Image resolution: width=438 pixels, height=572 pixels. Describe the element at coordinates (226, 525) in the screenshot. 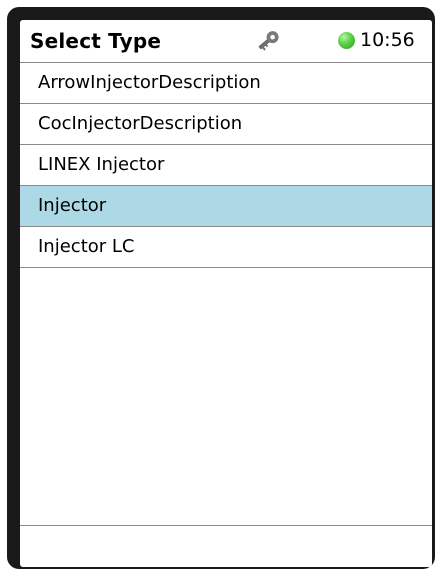

I see `bottom-divider` at that location.